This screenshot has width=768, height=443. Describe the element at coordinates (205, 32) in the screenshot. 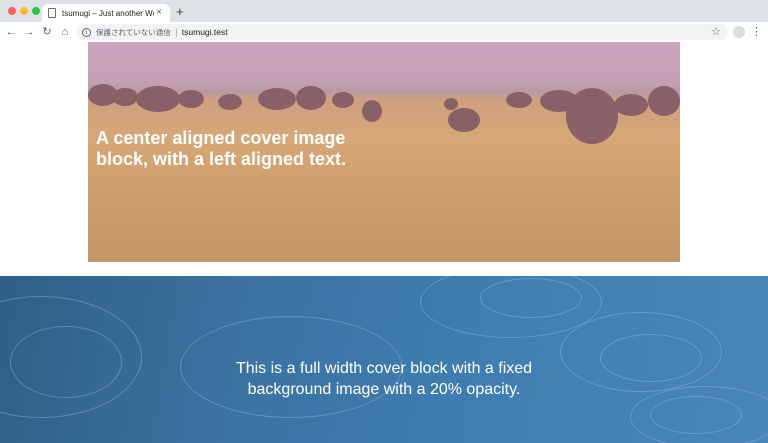

I see `url-text: tsumugi.test` at that location.